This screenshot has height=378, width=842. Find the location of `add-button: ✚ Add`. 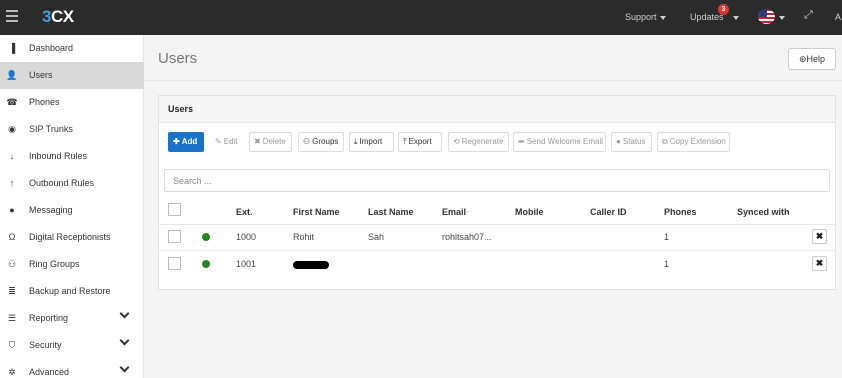

add-button: ✚ Add is located at coordinates (186, 142).